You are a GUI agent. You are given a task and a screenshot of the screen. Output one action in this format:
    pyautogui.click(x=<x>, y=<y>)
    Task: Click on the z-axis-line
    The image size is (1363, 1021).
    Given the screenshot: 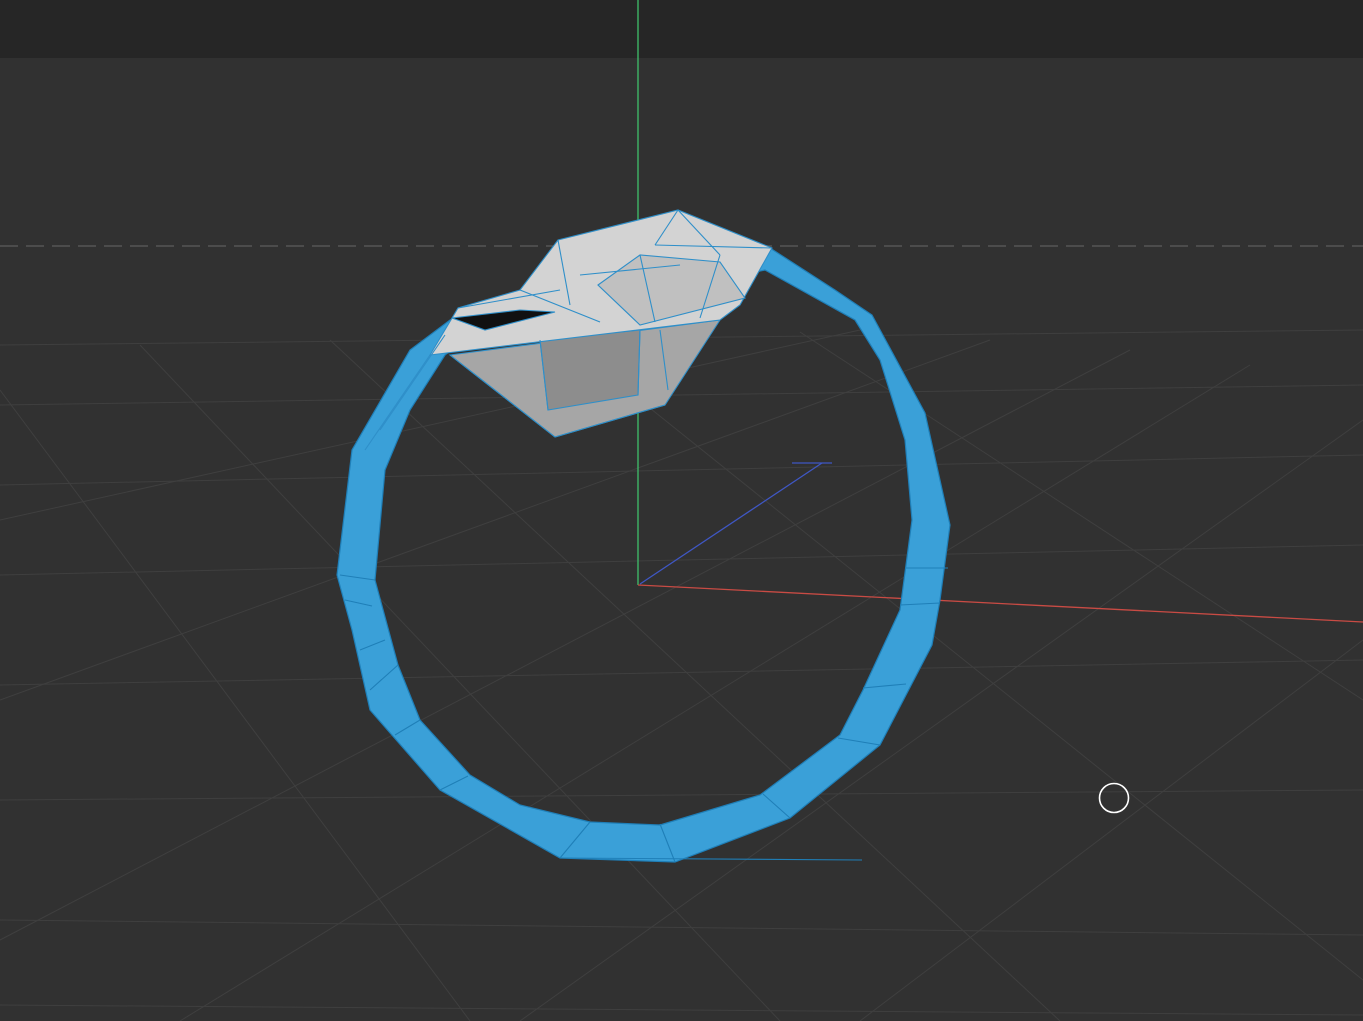 What is the action you would take?
    pyautogui.click(x=731, y=523)
    